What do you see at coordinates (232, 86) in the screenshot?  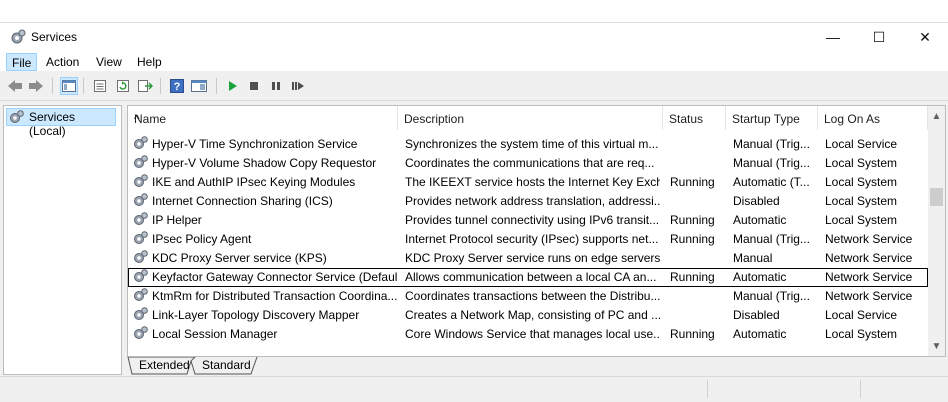 I see `start-service-icon` at bounding box center [232, 86].